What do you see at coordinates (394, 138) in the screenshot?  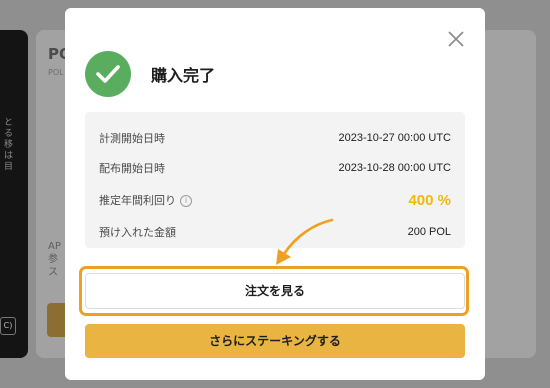 I see `detail-value: 2023-10-27 00:00 UTC` at bounding box center [394, 138].